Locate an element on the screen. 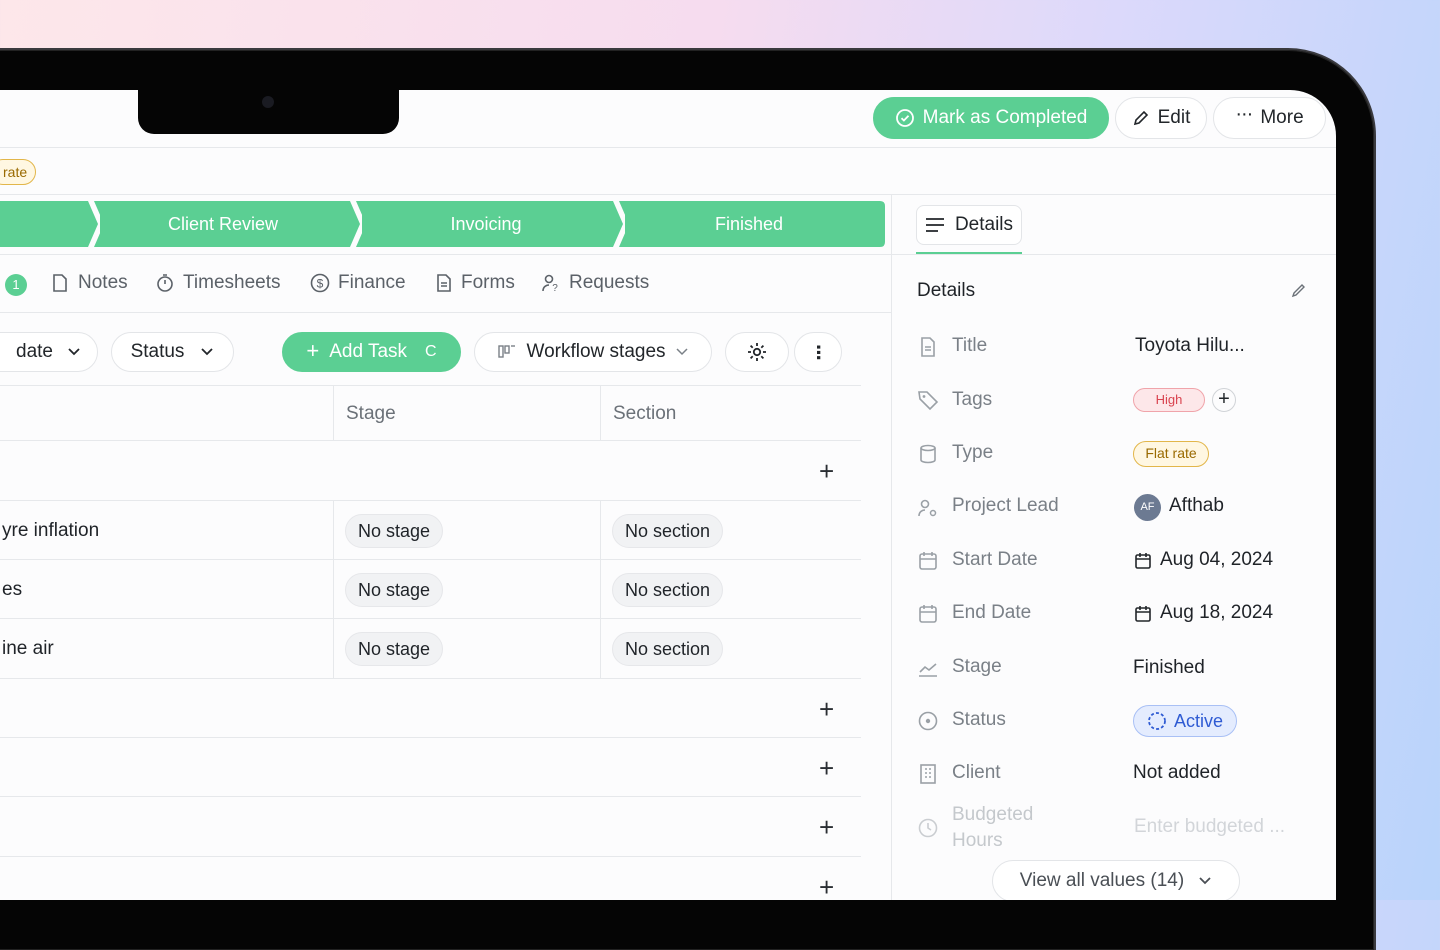  project-lead-name: Afthab is located at coordinates (1196, 506).